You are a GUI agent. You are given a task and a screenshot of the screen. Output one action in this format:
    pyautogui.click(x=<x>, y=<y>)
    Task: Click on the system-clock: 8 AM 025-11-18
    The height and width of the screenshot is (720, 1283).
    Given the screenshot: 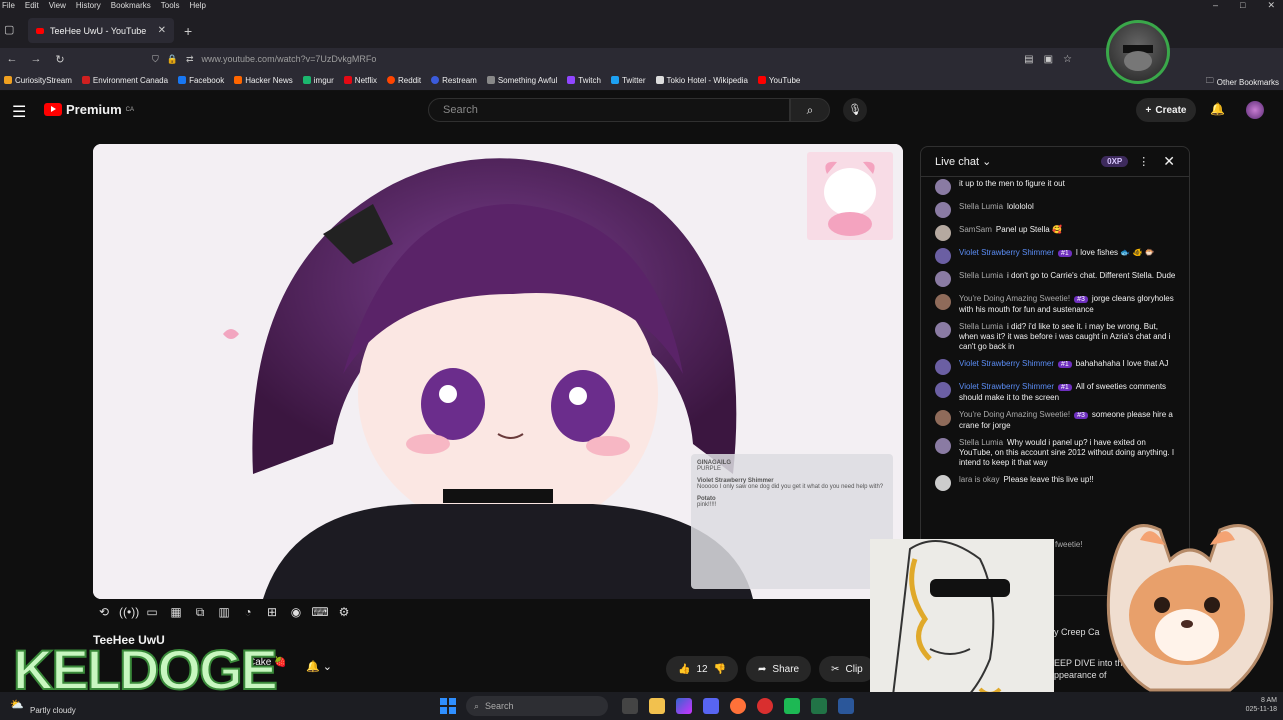 What is the action you would take?
    pyautogui.click(x=1261, y=705)
    